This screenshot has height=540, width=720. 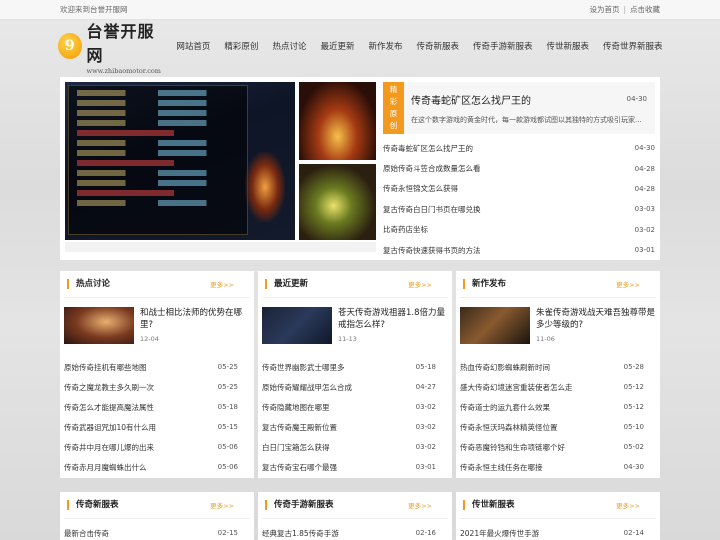 What do you see at coordinates (151, 367) in the screenshot?
I see `list-item: 原始传奇挂机有哪些地图 05-25` at bounding box center [151, 367].